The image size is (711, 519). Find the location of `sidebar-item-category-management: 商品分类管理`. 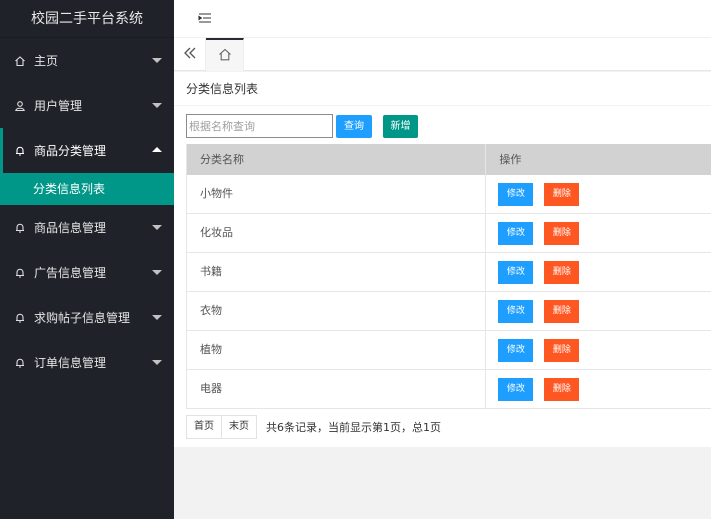

sidebar-item-category-management: 商品分类管理 is located at coordinates (87, 150).